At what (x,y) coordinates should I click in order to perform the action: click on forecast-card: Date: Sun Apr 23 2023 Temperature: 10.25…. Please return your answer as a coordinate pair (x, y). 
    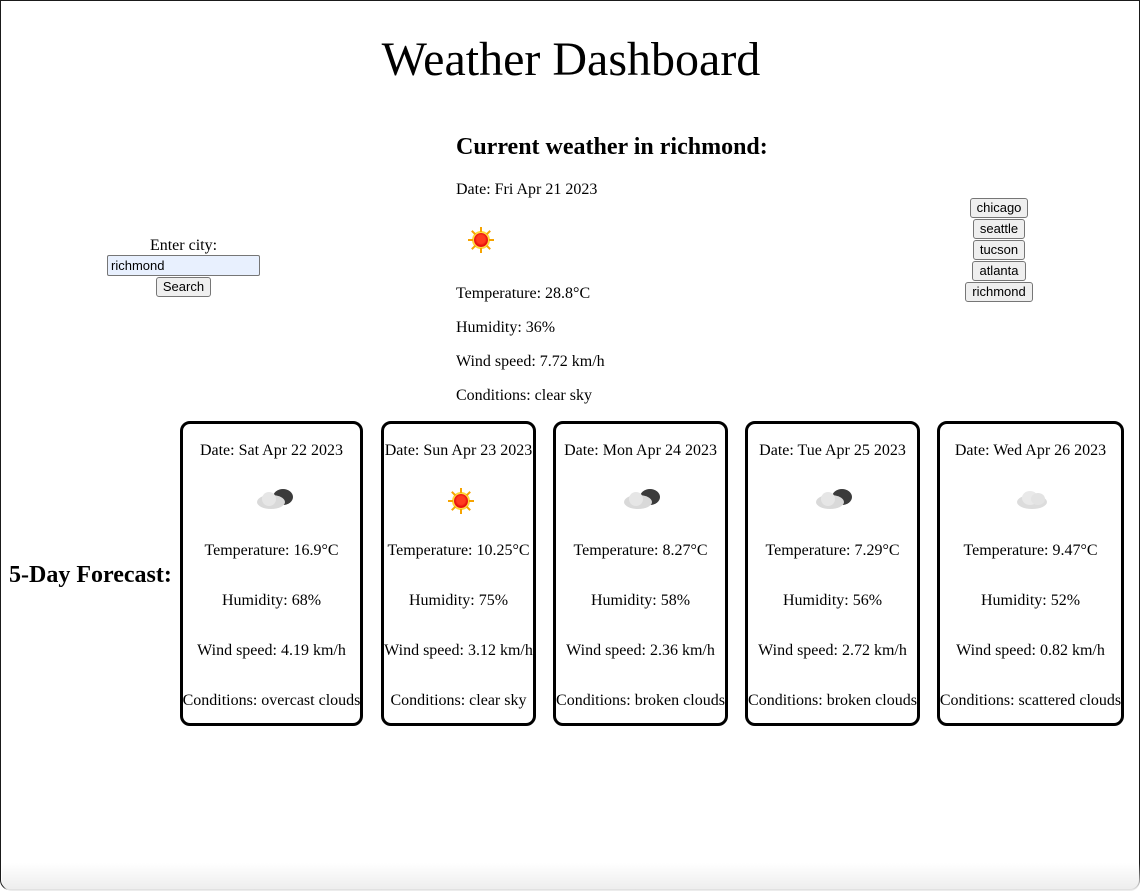
    Looking at the image, I should click on (458, 573).